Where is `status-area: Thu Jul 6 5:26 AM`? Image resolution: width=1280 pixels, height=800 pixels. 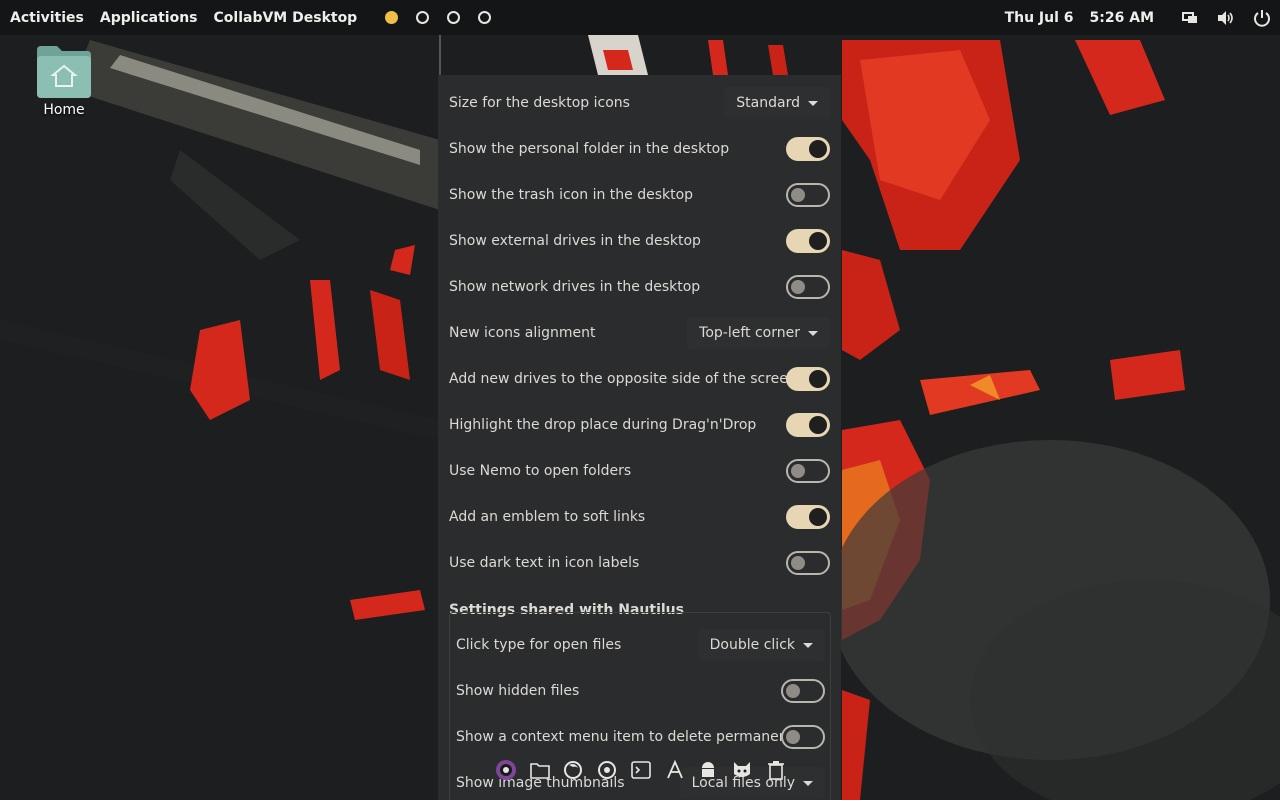
status-area: Thu Jul 6 5:26 AM is located at coordinates (1138, 17).